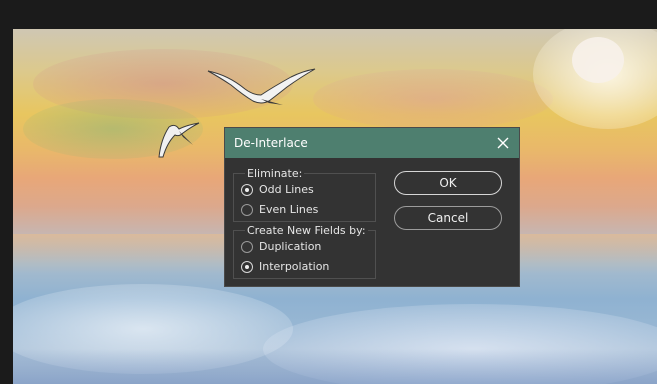  I want to click on radio-duplication-label: Duplication, so click(290, 246).